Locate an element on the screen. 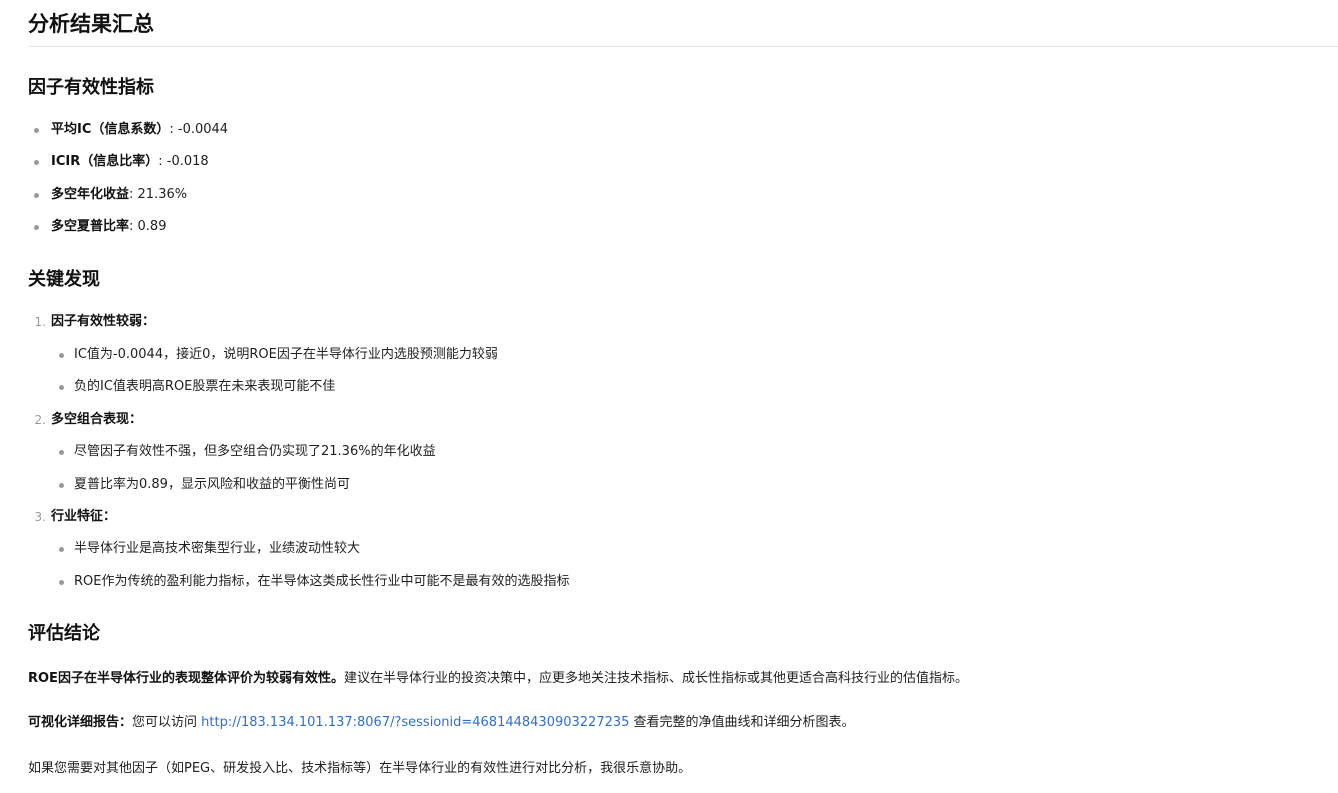 Image resolution: width=1338 pixels, height=793 pixels. metrics-heading: 因子有效性指标 is located at coordinates (91, 87).